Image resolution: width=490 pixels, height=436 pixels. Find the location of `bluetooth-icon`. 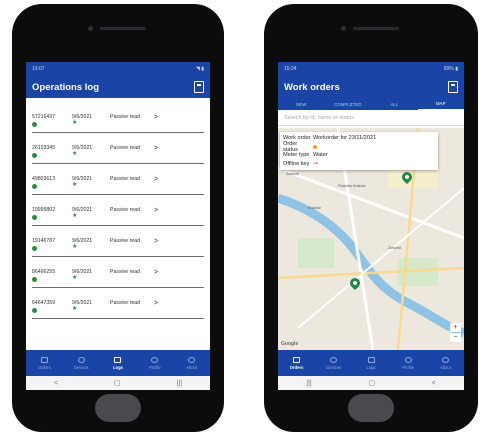

bluetooth-icon is located at coordinates (334, 359).